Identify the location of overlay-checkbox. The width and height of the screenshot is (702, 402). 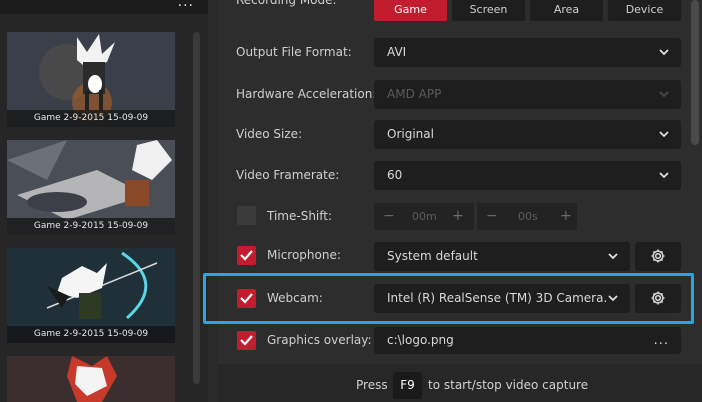
(246, 340).